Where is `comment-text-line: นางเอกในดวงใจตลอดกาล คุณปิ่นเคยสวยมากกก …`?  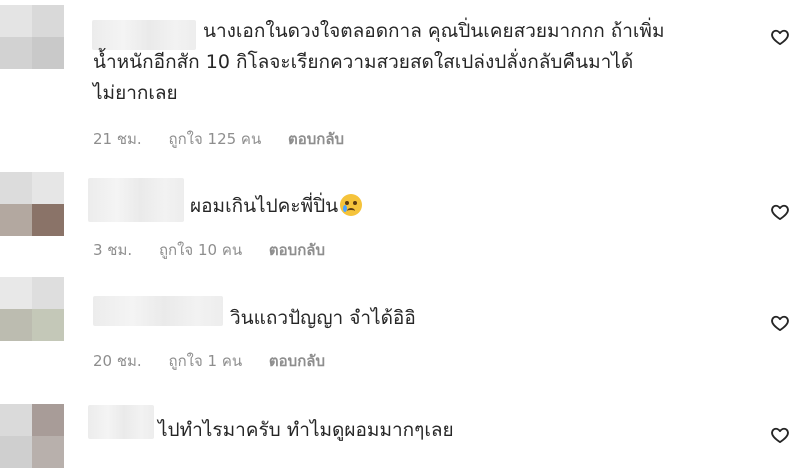 comment-text-line: นางเอกในดวงใจตลอดกาล คุณปิ่นเคยสวยมากกก … is located at coordinates (434, 31).